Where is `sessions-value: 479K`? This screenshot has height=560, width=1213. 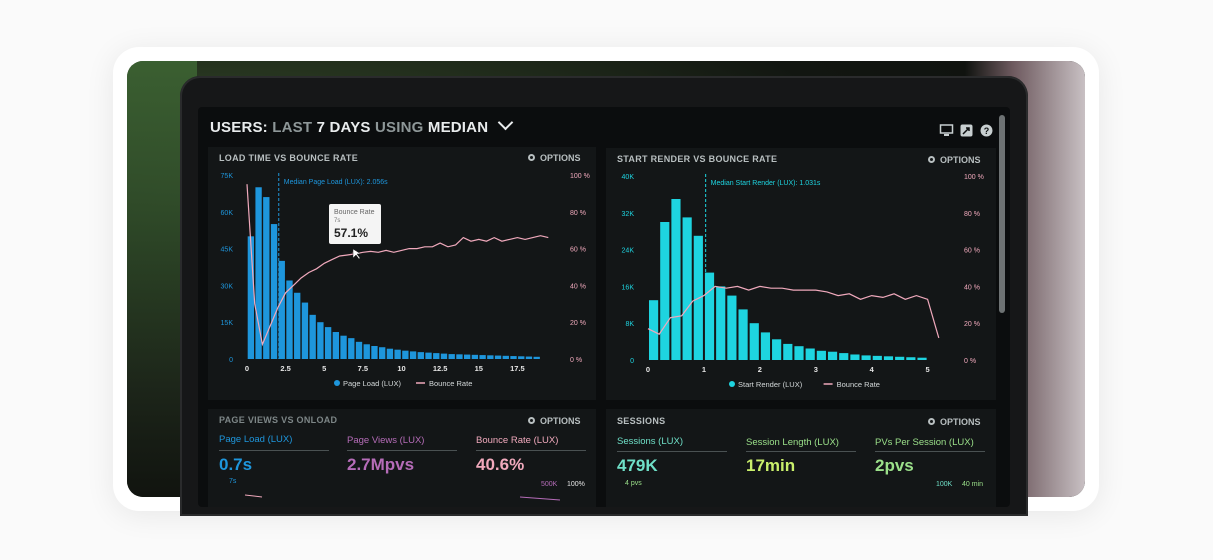 sessions-value: 479K is located at coordinates (637, 465).